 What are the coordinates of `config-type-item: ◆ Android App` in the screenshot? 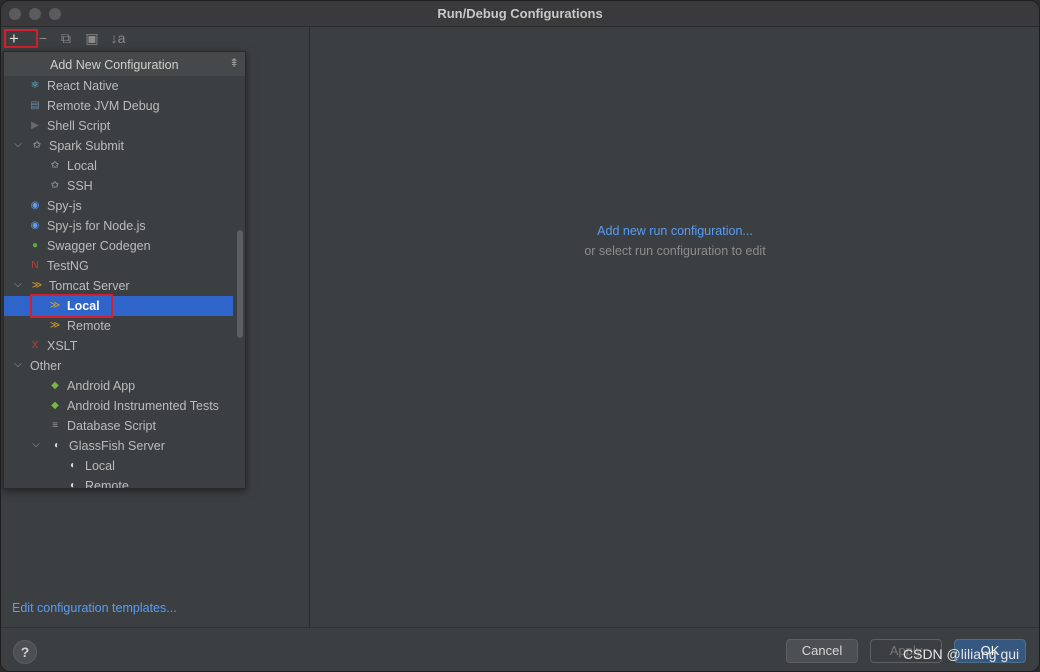 It's located at (118, 386).